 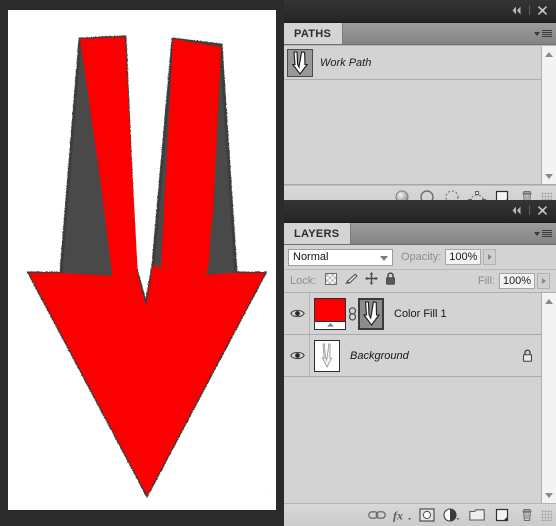 I want to click on vector-mask-thumbnail-arrow, so click(x=371, y=313).